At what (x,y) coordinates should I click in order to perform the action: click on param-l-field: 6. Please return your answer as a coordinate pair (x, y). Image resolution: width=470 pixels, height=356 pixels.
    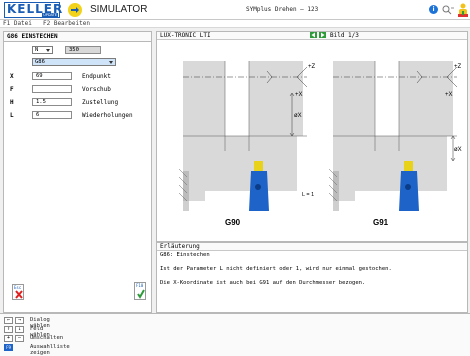
    Looking at the image, I should click on (52, 115).